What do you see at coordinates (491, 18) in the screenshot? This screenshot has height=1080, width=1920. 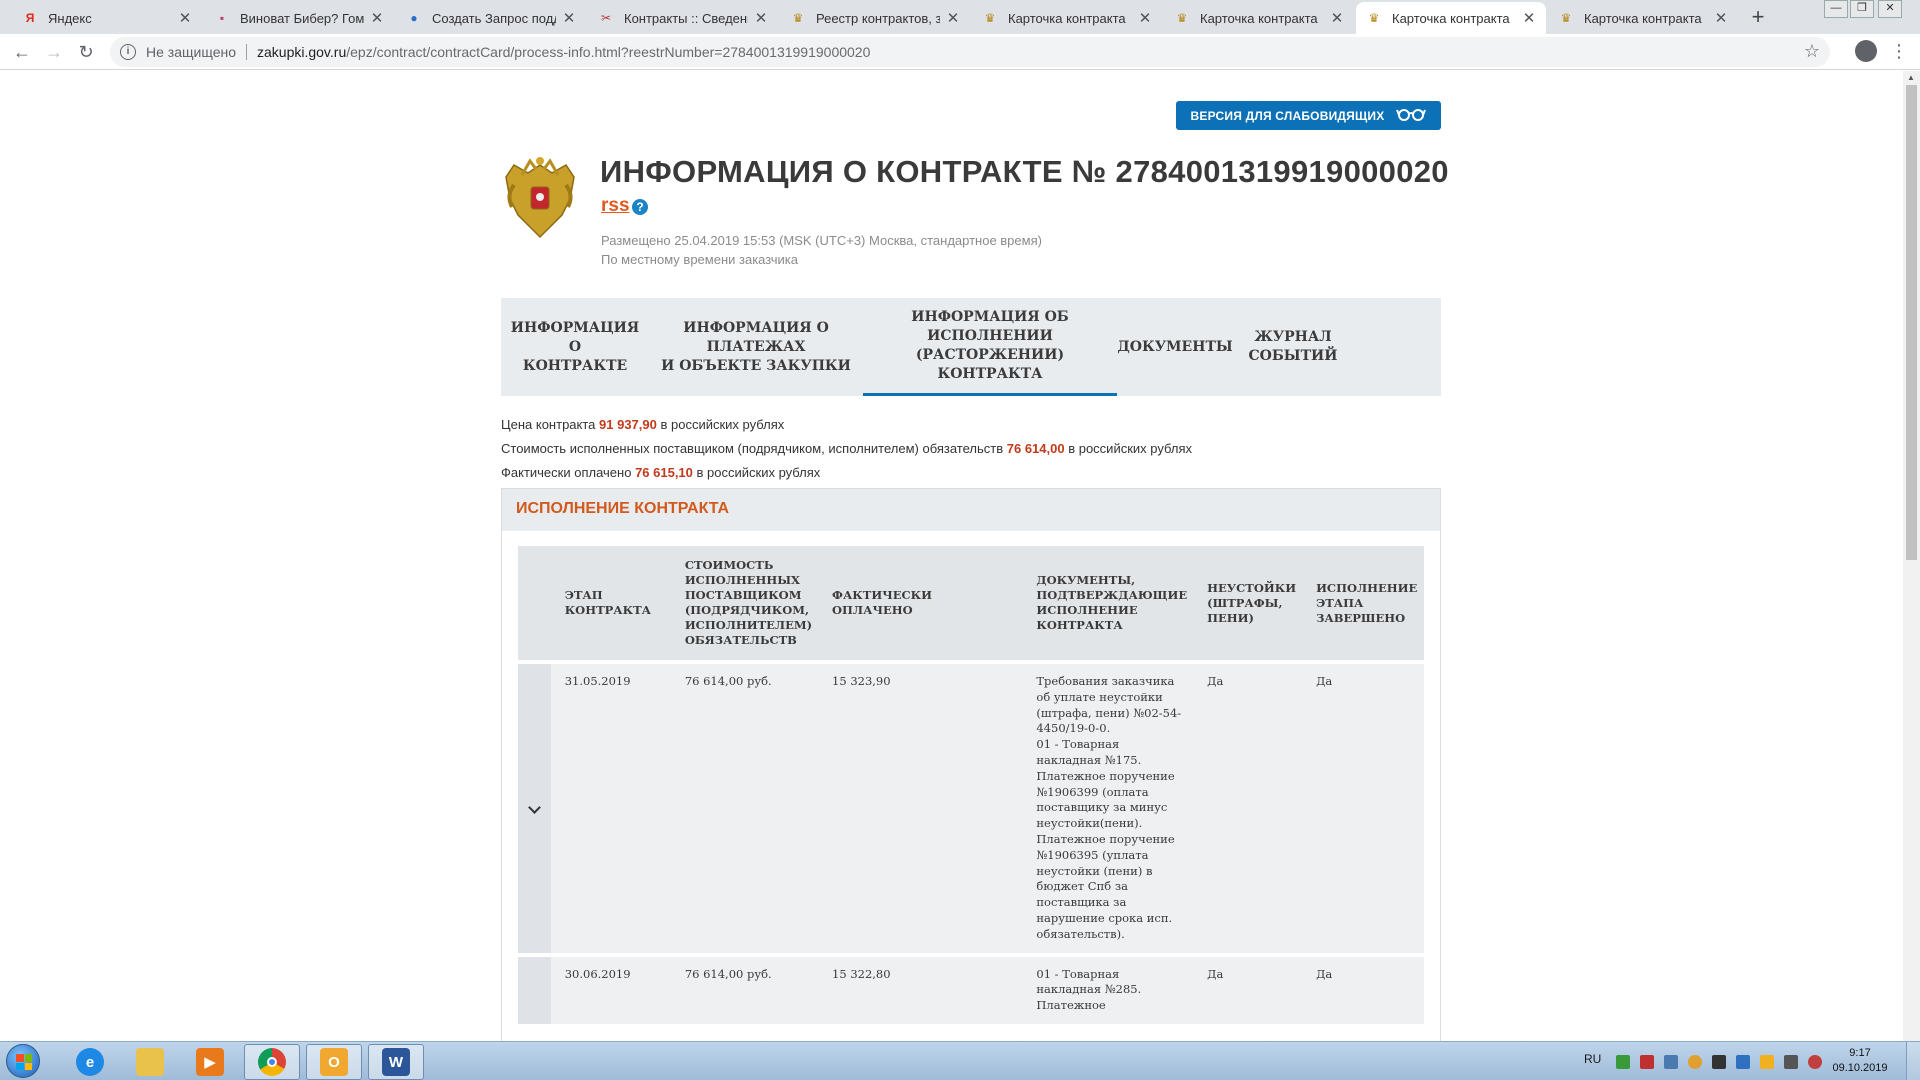 I see `browser-tab: ● Создать Запрос подде ✕` at bounding box center [491, 18].